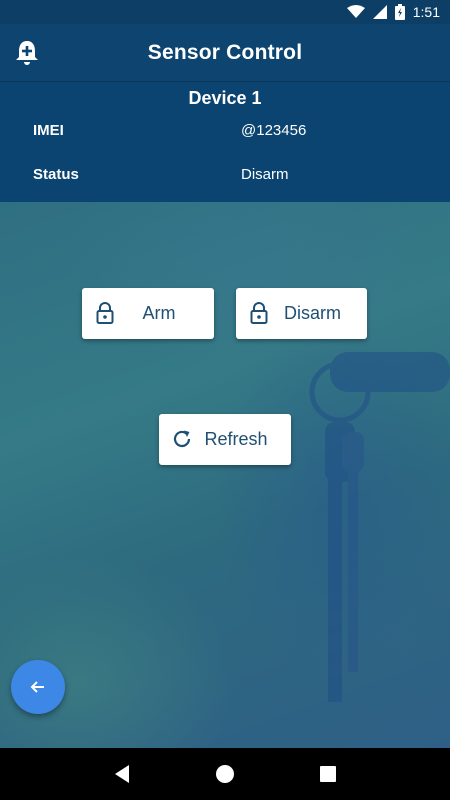 The width and height of the screenshot is (450, 800). What do you see at coordinates (225, 98) in the screenshot?
I see `device-title: Device 1` at bounding box center [225, 98].